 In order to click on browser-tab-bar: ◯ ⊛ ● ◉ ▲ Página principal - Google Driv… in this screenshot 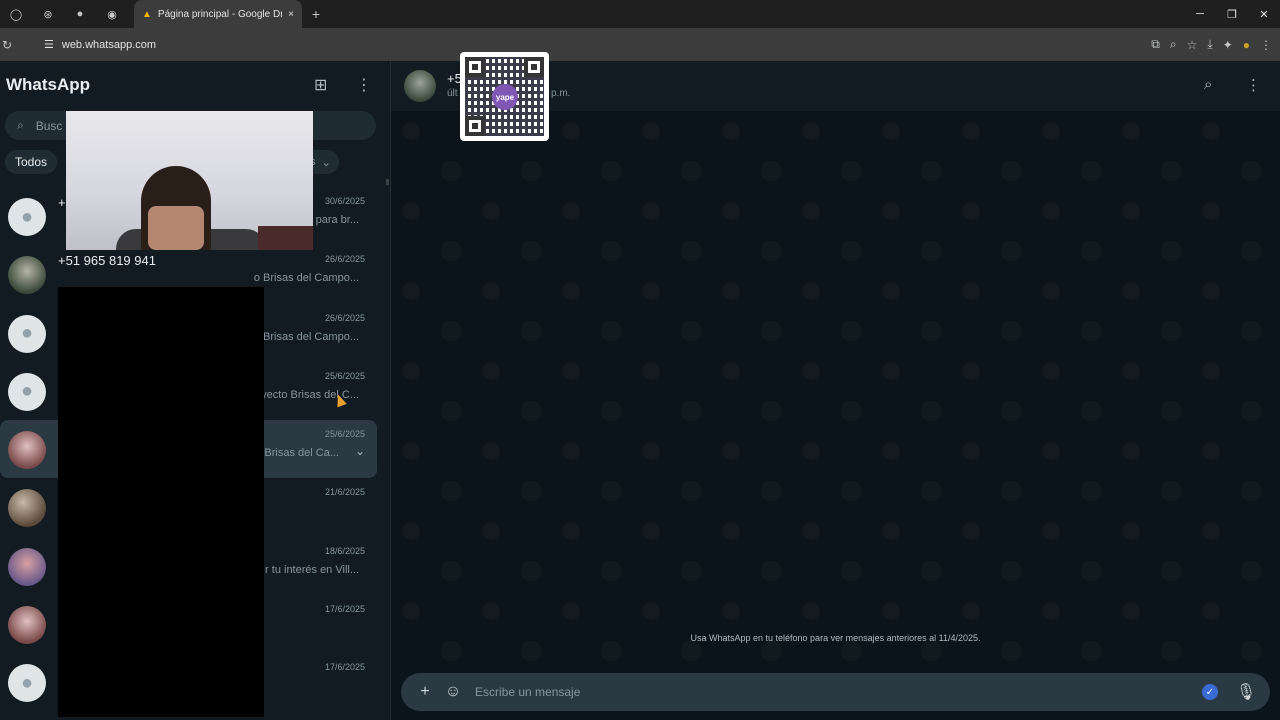, I will do `click(640, 14)`.